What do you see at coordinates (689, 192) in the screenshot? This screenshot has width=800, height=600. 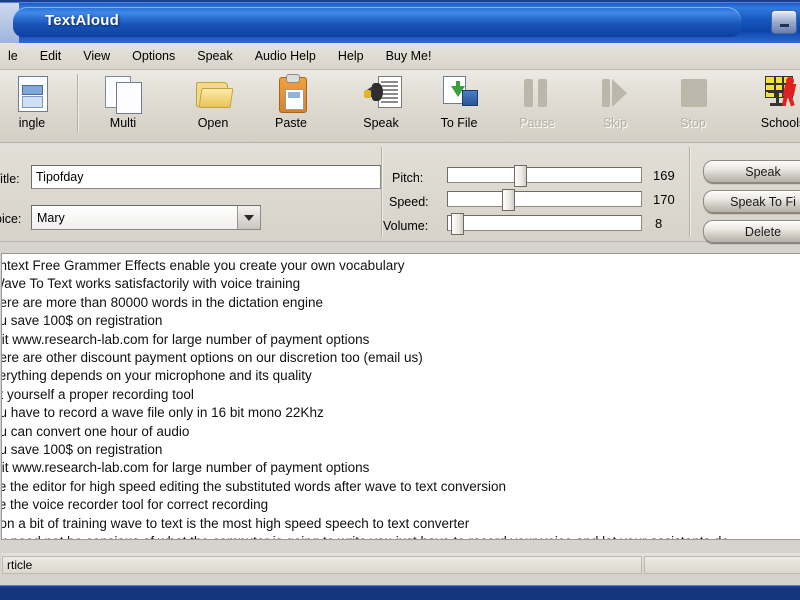 I see `panel-divider-right` at bounding box center [689, 192].